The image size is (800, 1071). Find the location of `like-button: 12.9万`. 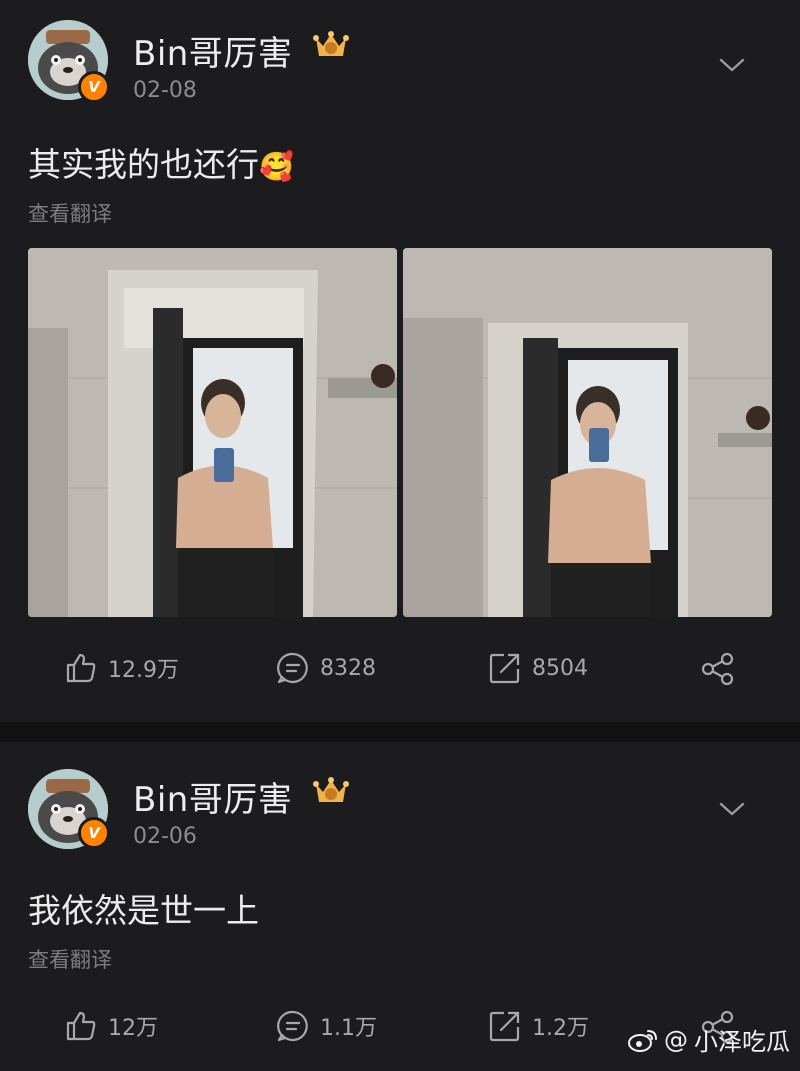

like-button: 12.9万 is located at coordinates (121, 668).